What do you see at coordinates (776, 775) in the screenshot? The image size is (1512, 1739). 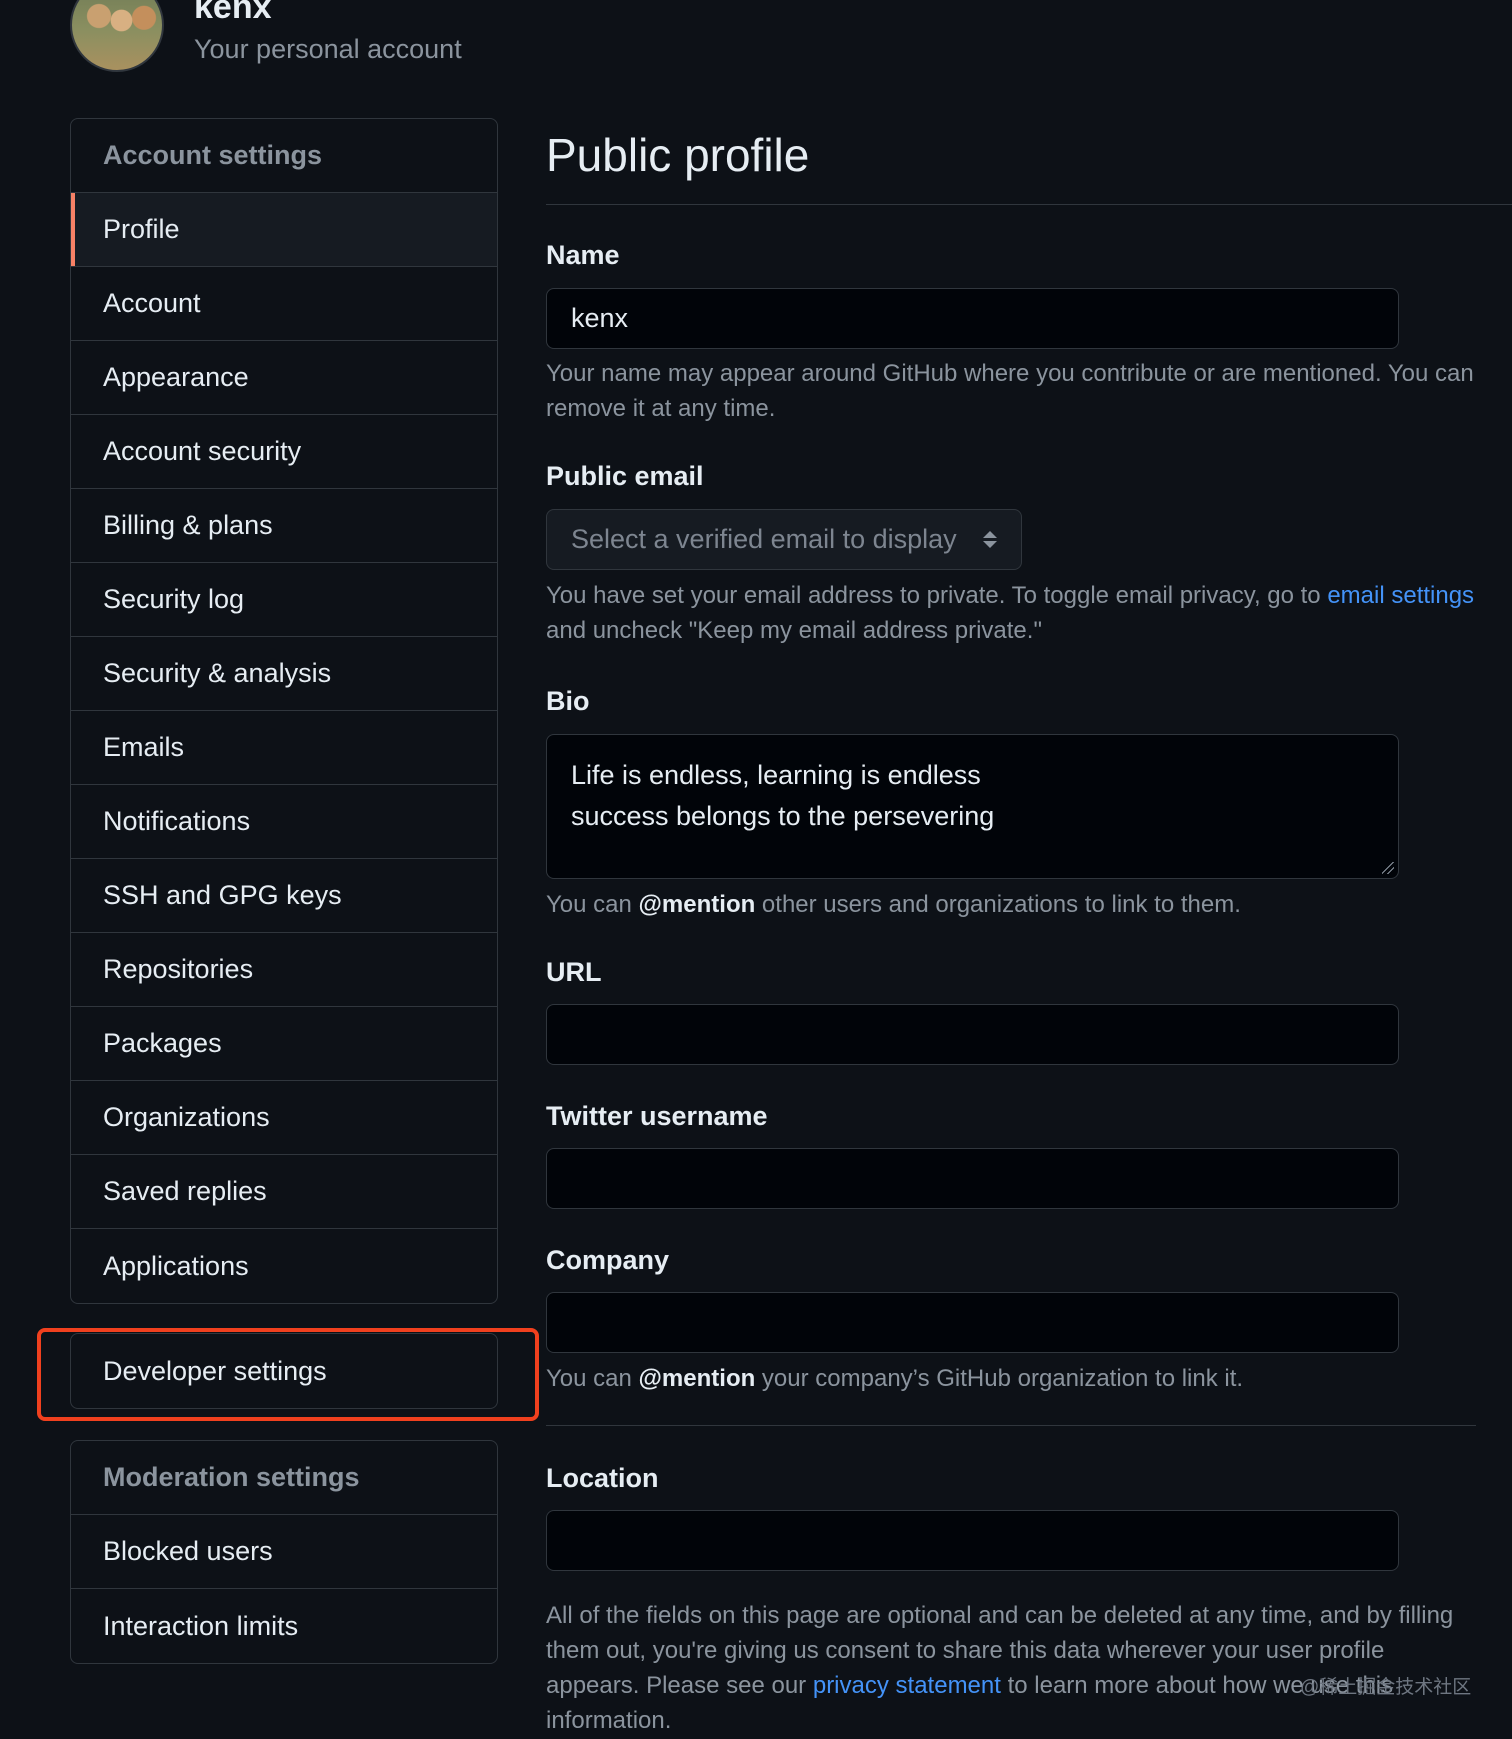 I see `bio-line-1: Life is endless, learning is endless` at bounding box center [776, 775].